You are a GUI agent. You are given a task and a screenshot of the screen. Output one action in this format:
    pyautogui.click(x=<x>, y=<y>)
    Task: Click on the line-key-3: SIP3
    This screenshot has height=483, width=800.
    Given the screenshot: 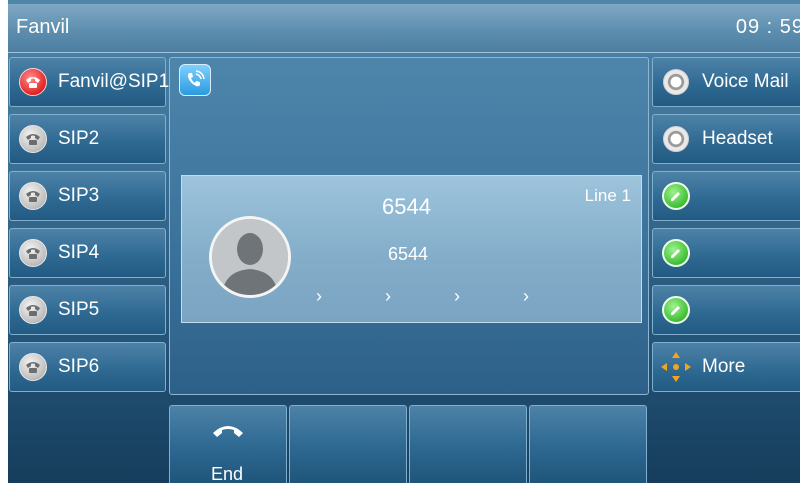 What is the action you would take?
    pyautogui.click(x=87, y=196)
    